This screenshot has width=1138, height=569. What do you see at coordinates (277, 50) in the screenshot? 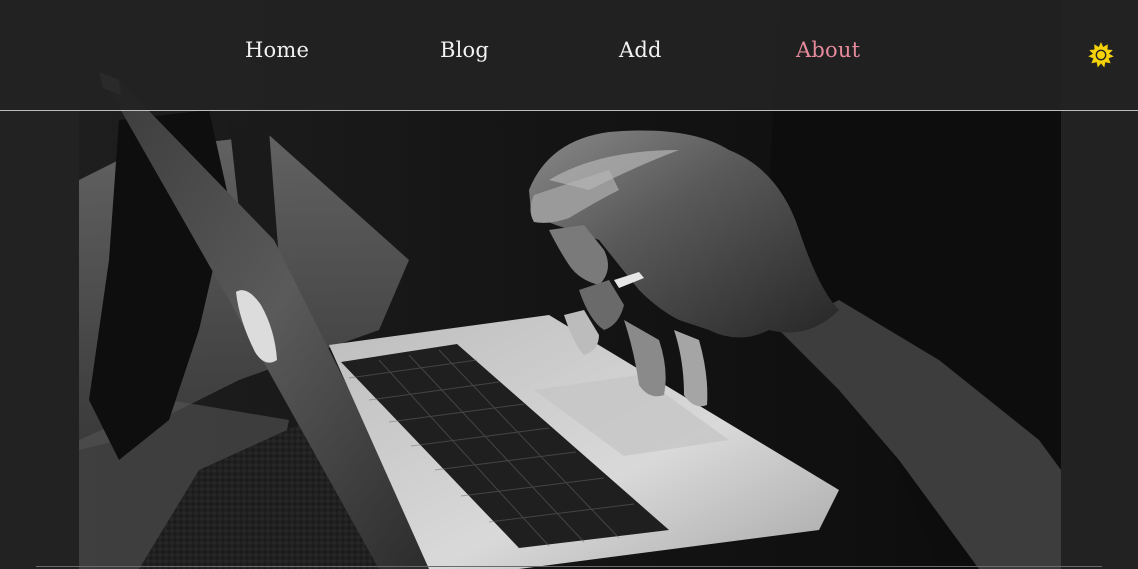
I see `nav-home-link: Home` at bounding box center [277, 50].